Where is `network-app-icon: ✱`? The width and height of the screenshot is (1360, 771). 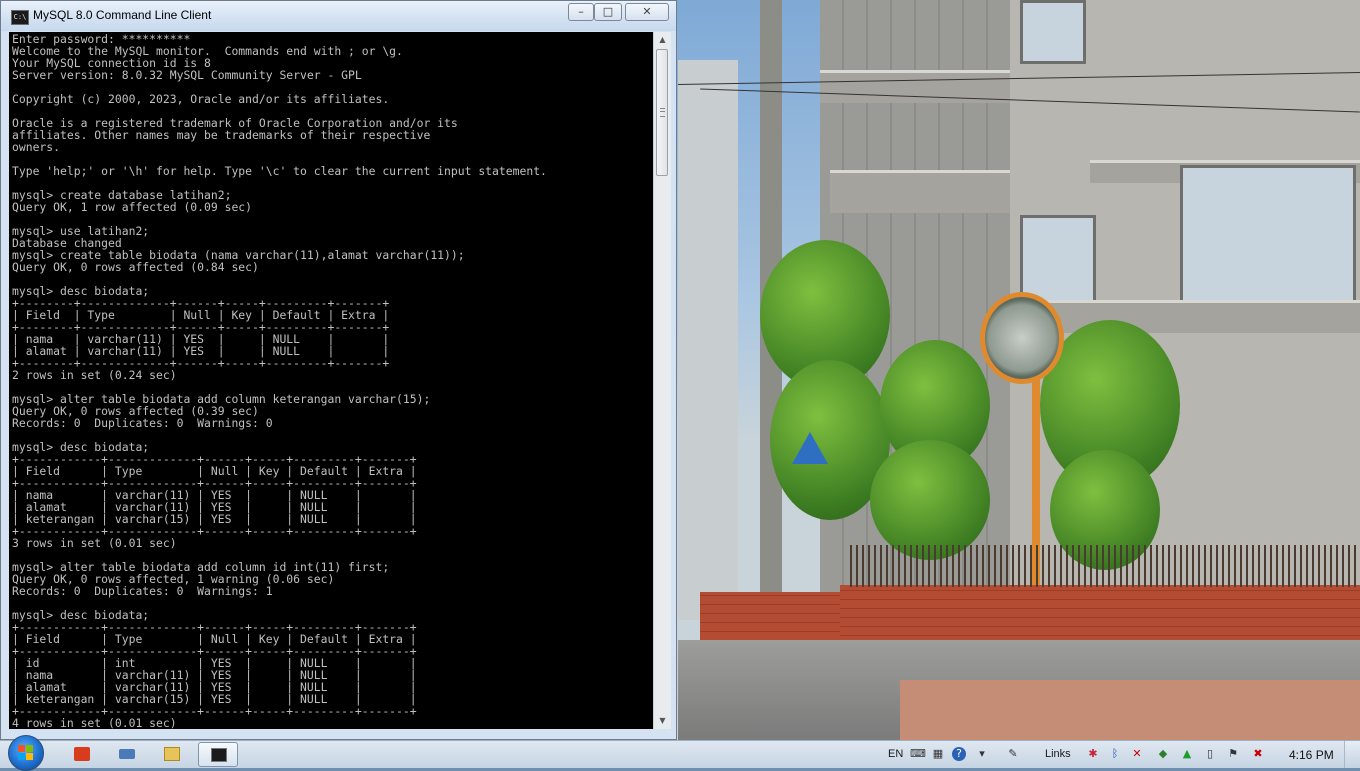 network-app-icon: ✱ is located at coordinates (1093, 754).